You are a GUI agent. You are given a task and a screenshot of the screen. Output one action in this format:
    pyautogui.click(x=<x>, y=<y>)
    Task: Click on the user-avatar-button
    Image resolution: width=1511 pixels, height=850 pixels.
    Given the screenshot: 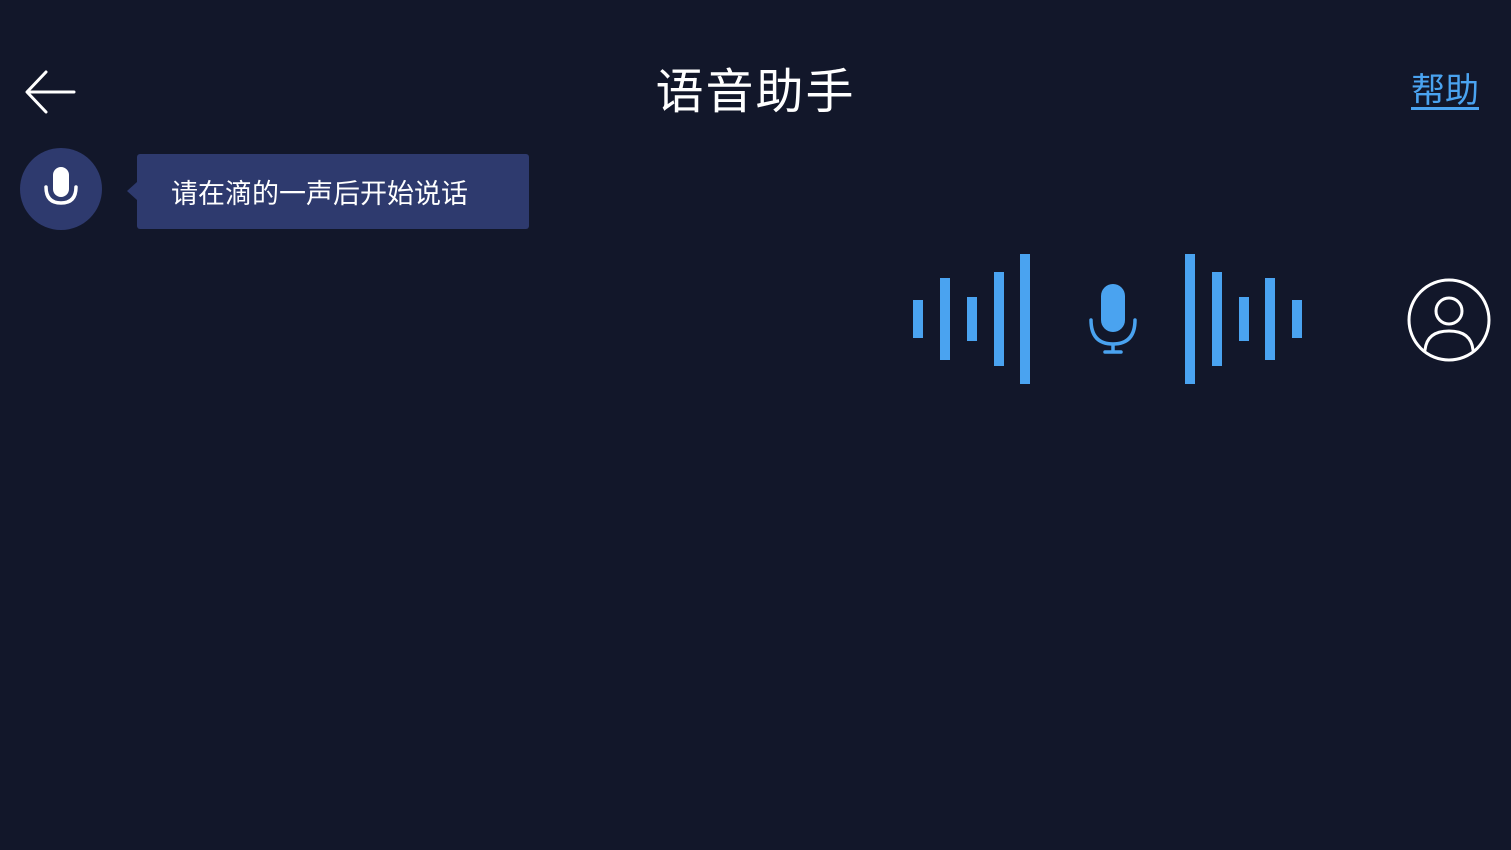 What is the action you would take?
    pyautogui.click(x=1449, y=320)
    